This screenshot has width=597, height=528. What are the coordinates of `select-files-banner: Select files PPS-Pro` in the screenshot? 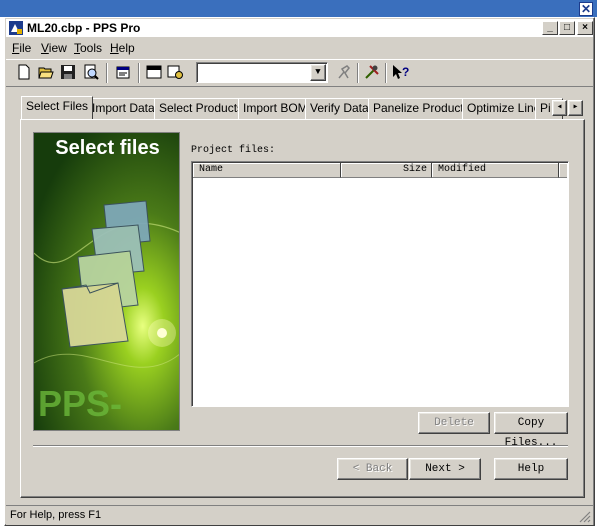 It's located at (106, 281).